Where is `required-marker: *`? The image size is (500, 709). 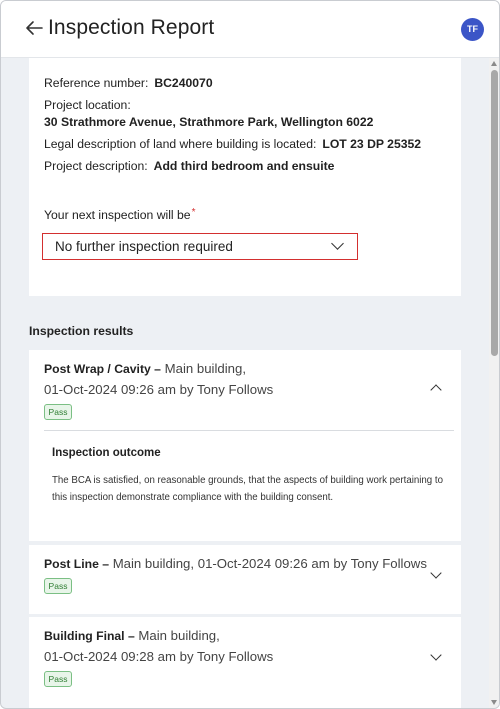
required-marker: * is located at coordinates (193, 212).